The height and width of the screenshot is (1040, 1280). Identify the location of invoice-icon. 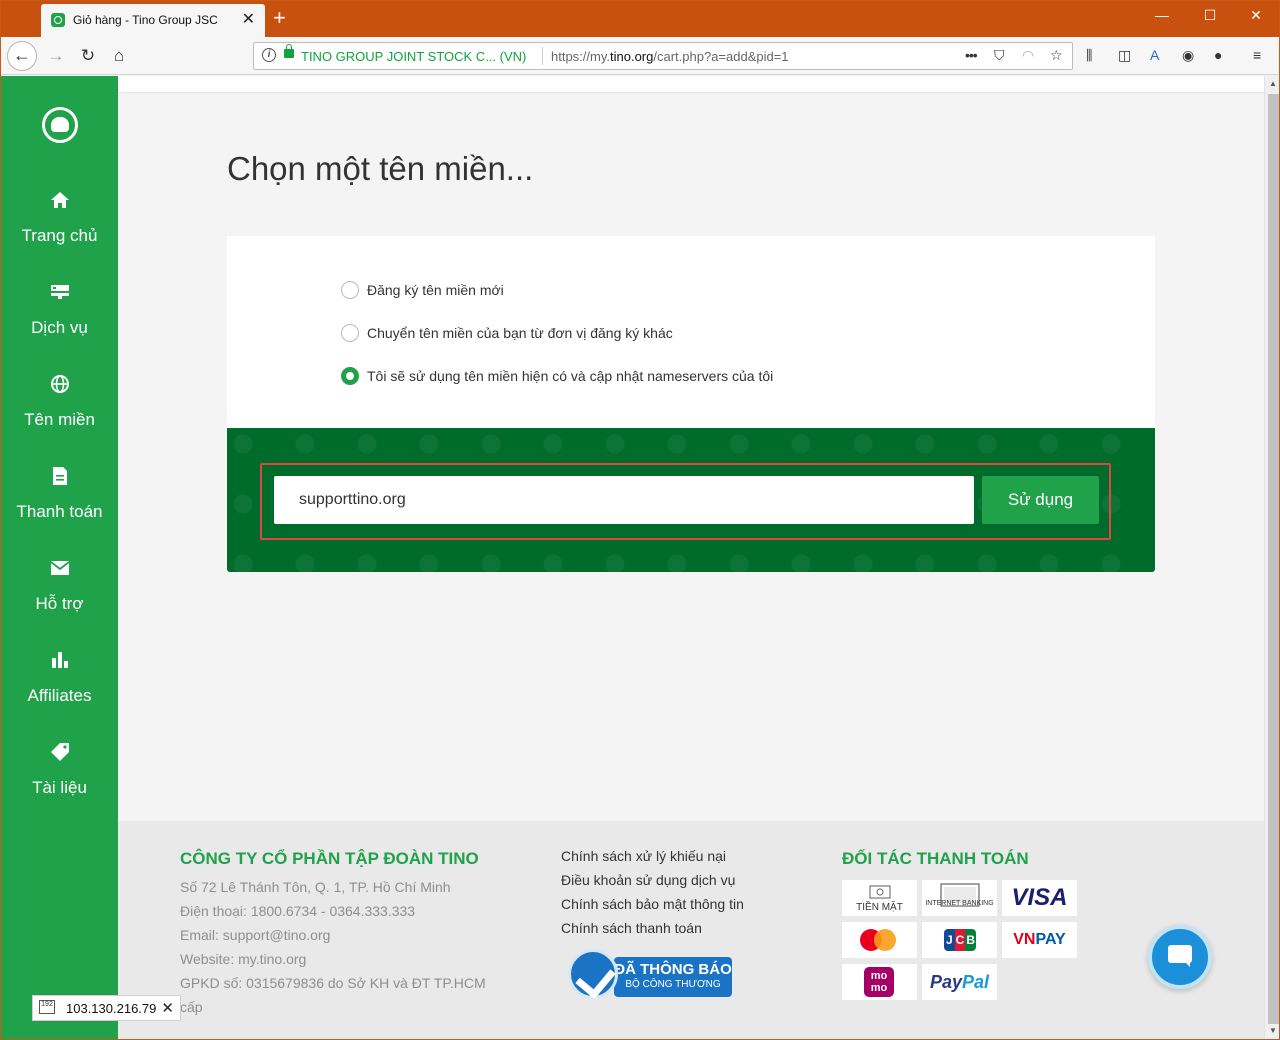
(59, 476).